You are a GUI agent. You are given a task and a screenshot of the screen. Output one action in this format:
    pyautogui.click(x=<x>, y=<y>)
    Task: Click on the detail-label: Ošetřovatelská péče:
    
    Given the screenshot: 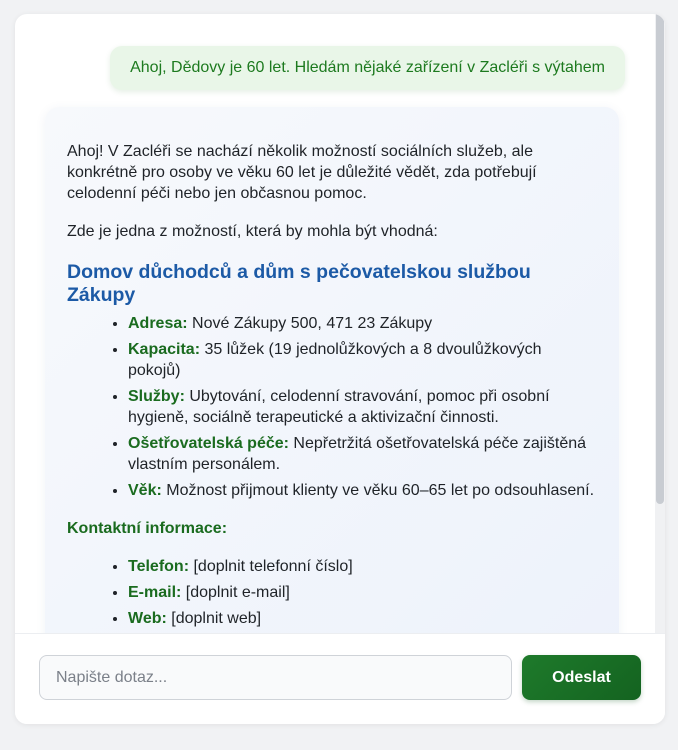 What is the action you would take?
    pyautogui.click(x=208, y=443)
    